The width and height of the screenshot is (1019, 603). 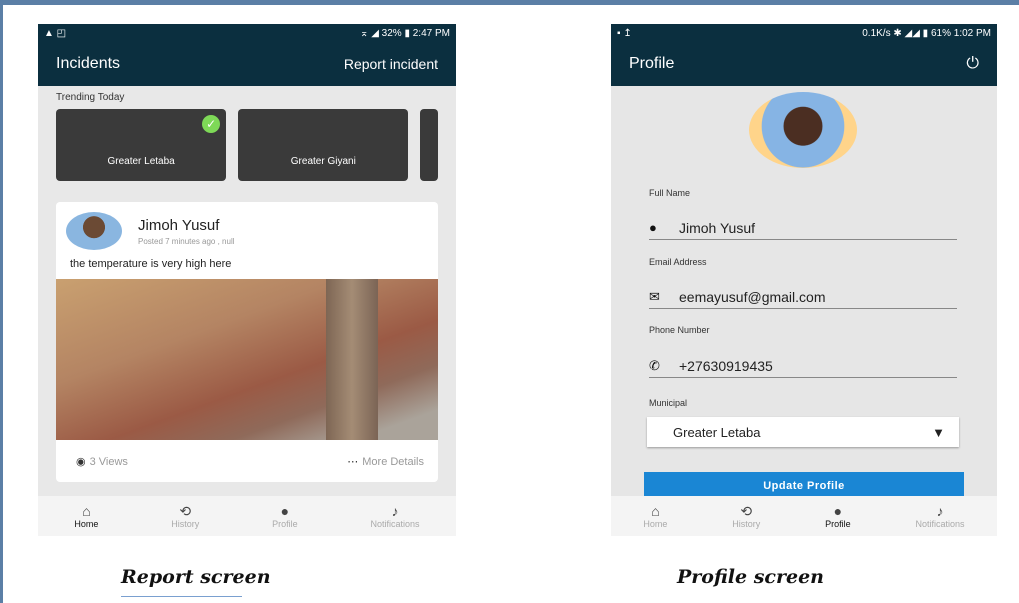 What do you see at coordinates (179, 225) in the screenshot?
I see `post-author: Jimoh Yusuf` at bounding box center [179, 225].